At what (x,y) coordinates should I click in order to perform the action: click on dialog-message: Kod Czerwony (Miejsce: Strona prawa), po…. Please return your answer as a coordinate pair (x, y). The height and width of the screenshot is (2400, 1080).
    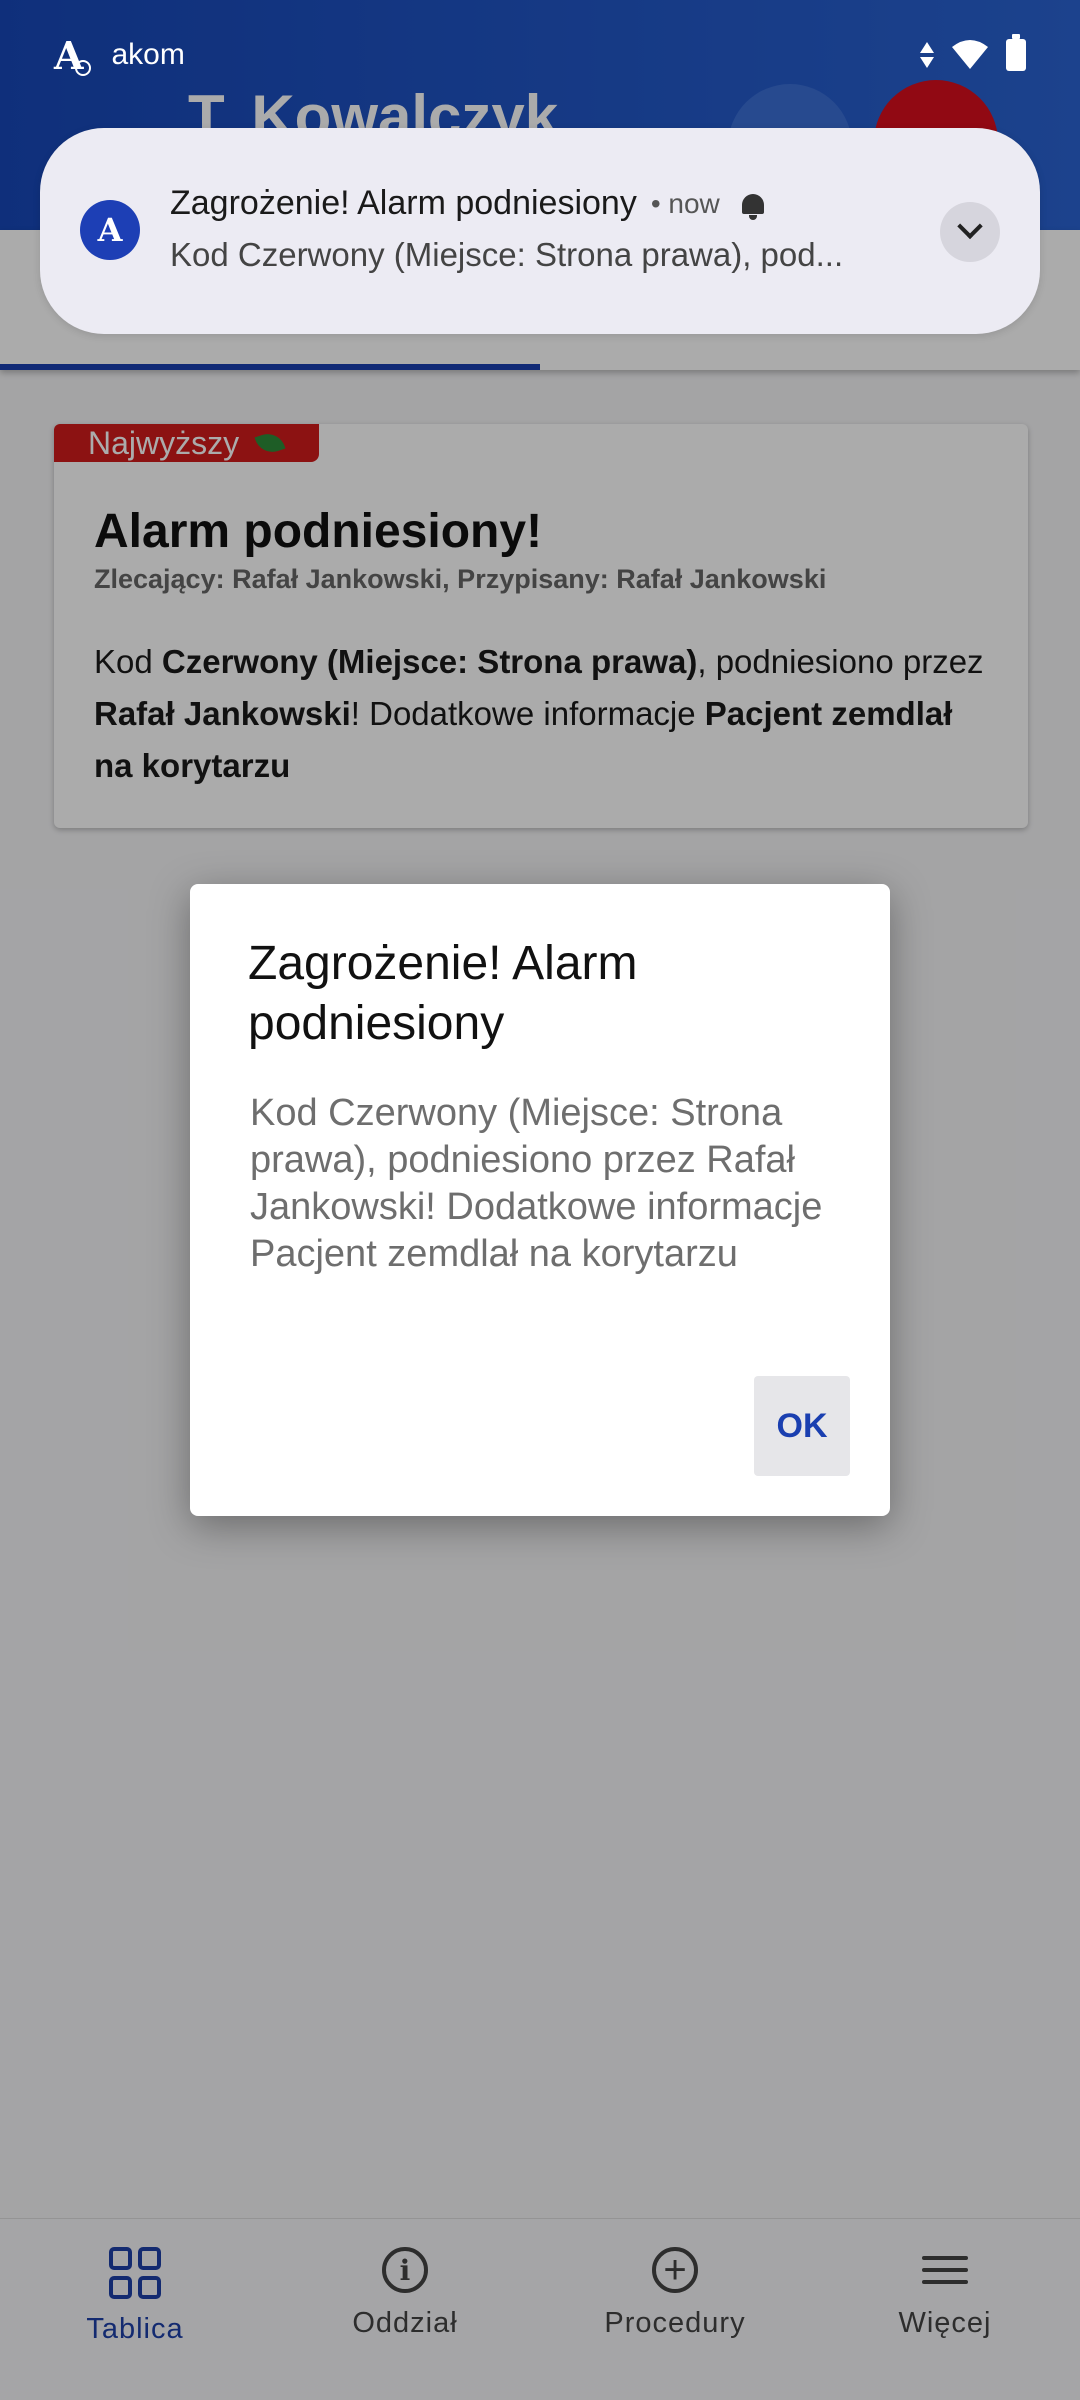
    Looking at the image, I should click on (536, 1183).